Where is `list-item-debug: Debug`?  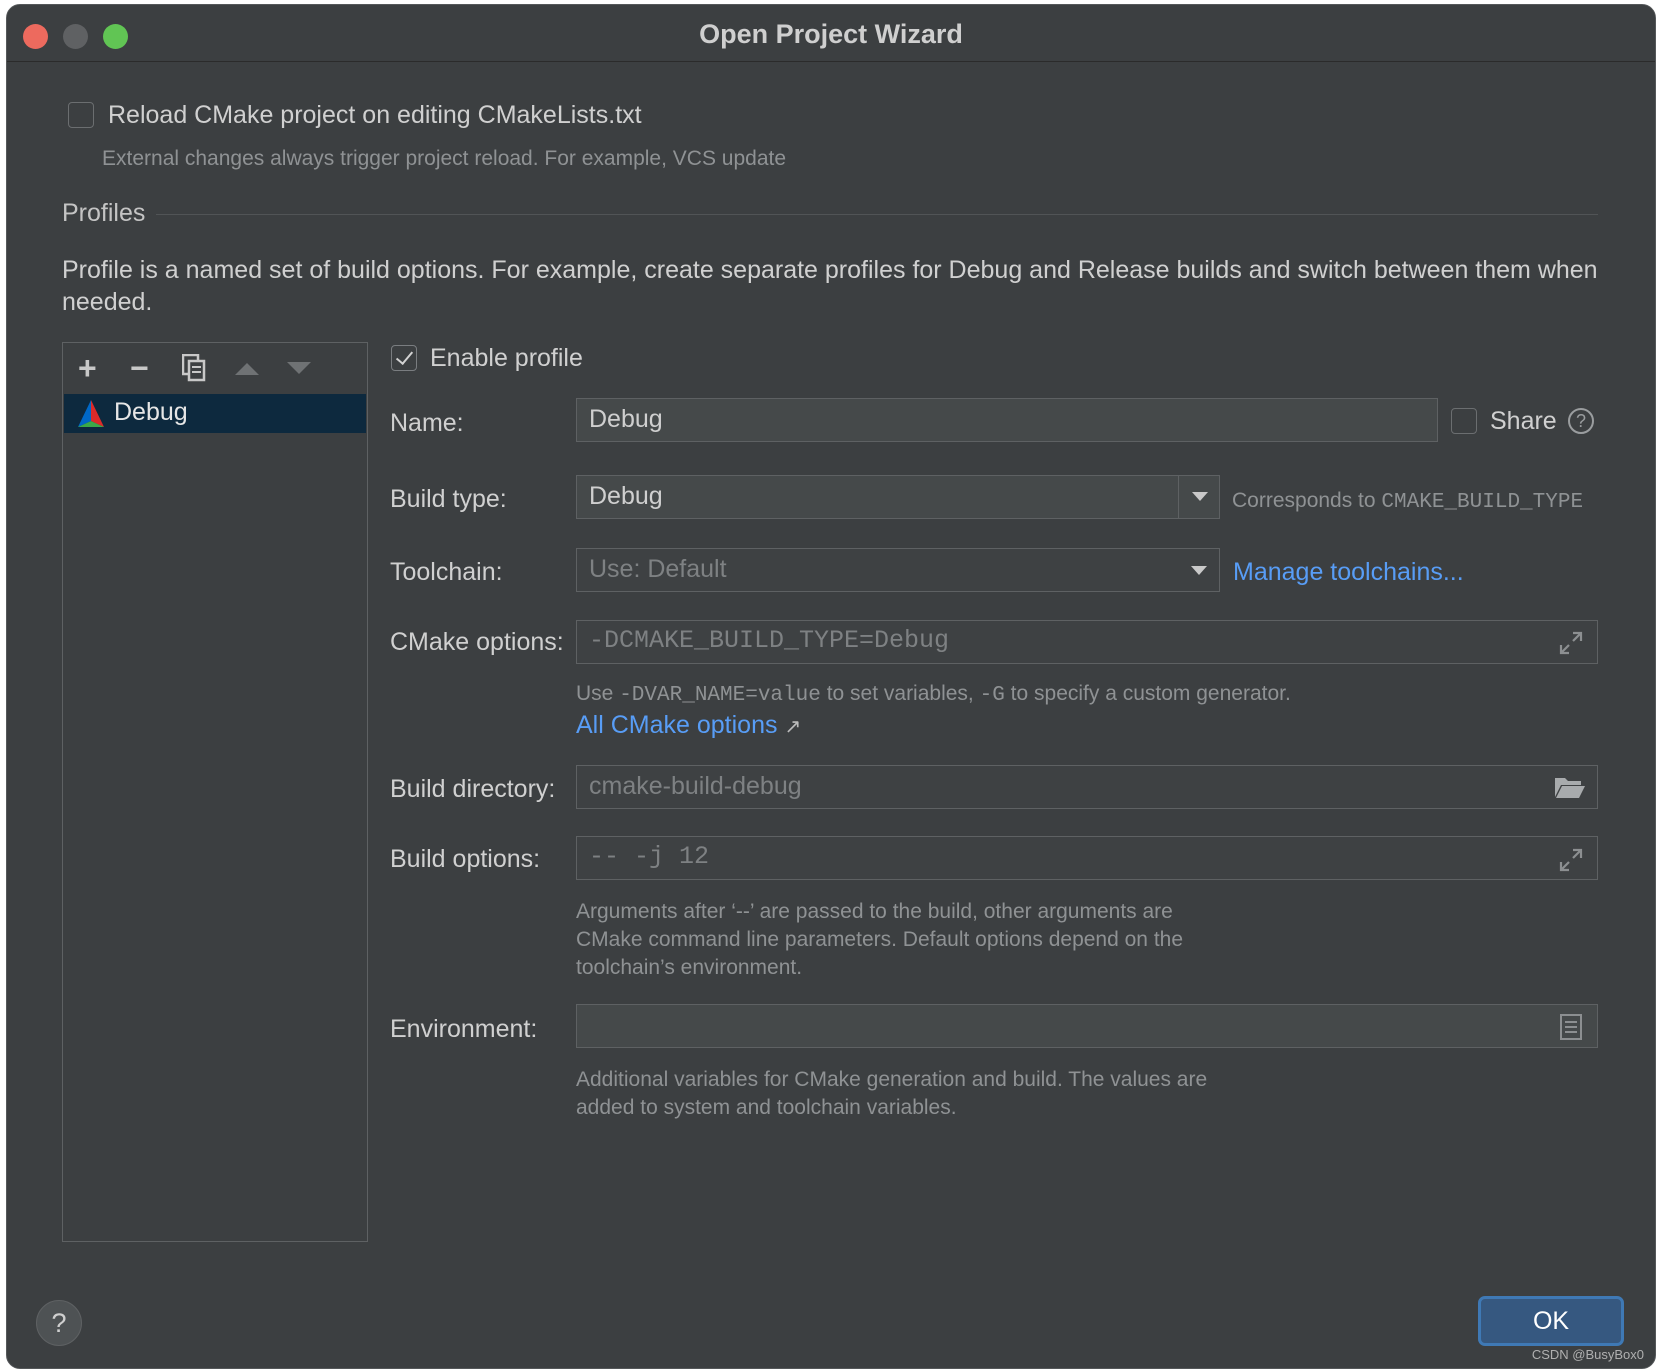
list-item-debug: Debug is located at coordinates (215, 413).